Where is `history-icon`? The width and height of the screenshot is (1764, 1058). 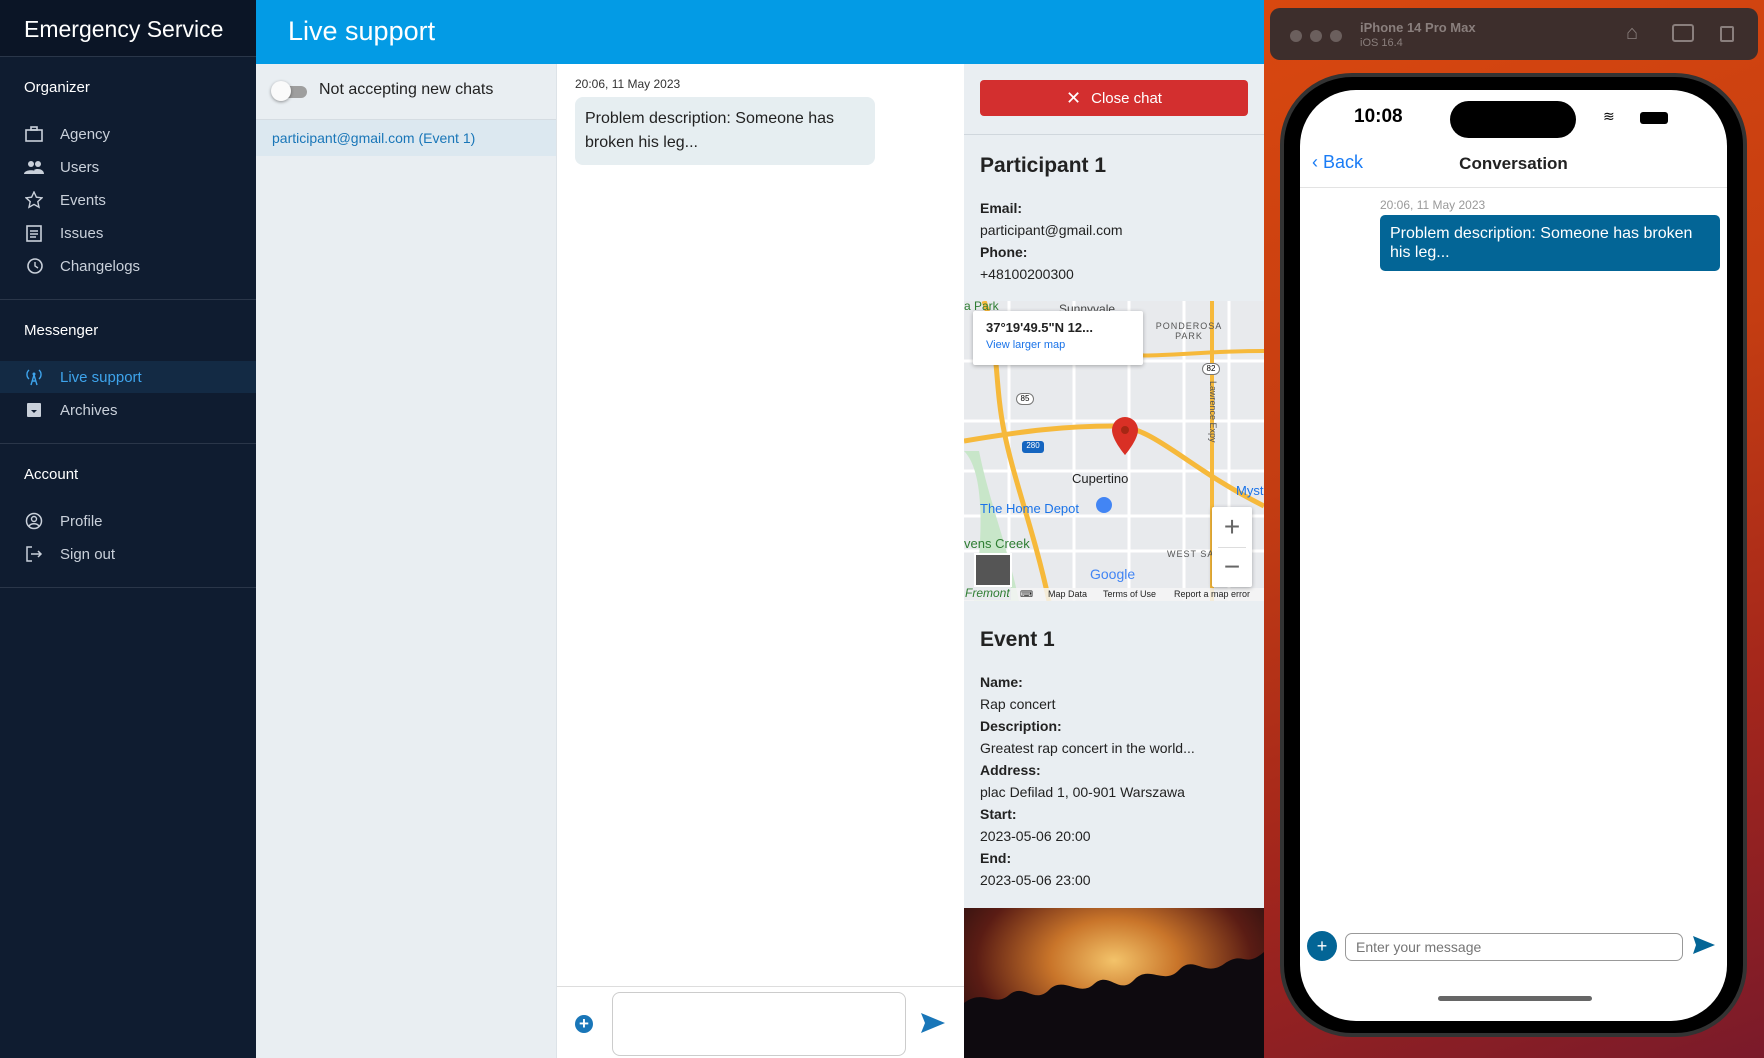
history-icon is located at coordinates (34, 266).